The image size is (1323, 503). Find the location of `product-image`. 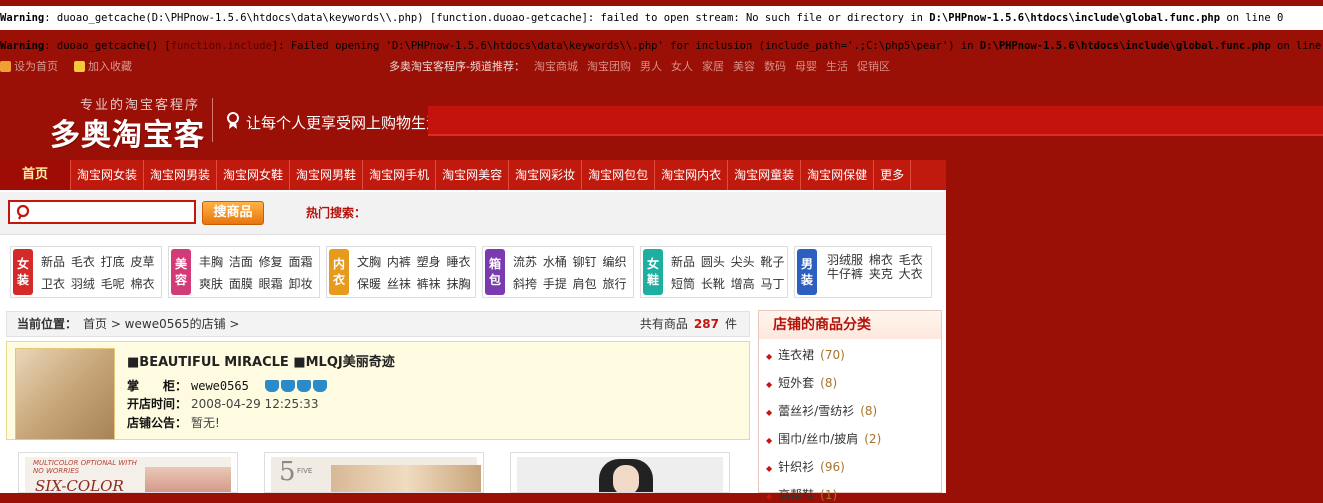

product-image is located at coordinates (620, 474).